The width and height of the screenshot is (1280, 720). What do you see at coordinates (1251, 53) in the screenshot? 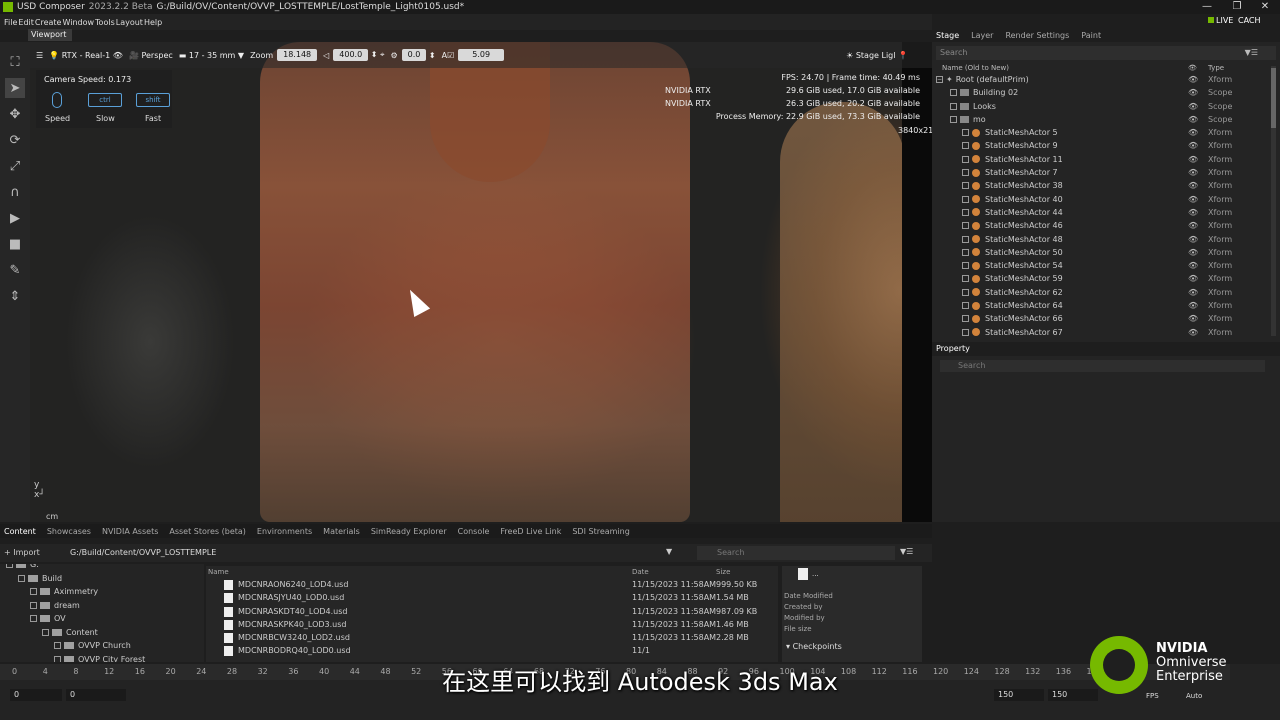
I see `filter-icon: ▼☰` at bounding box center [1251, 53].